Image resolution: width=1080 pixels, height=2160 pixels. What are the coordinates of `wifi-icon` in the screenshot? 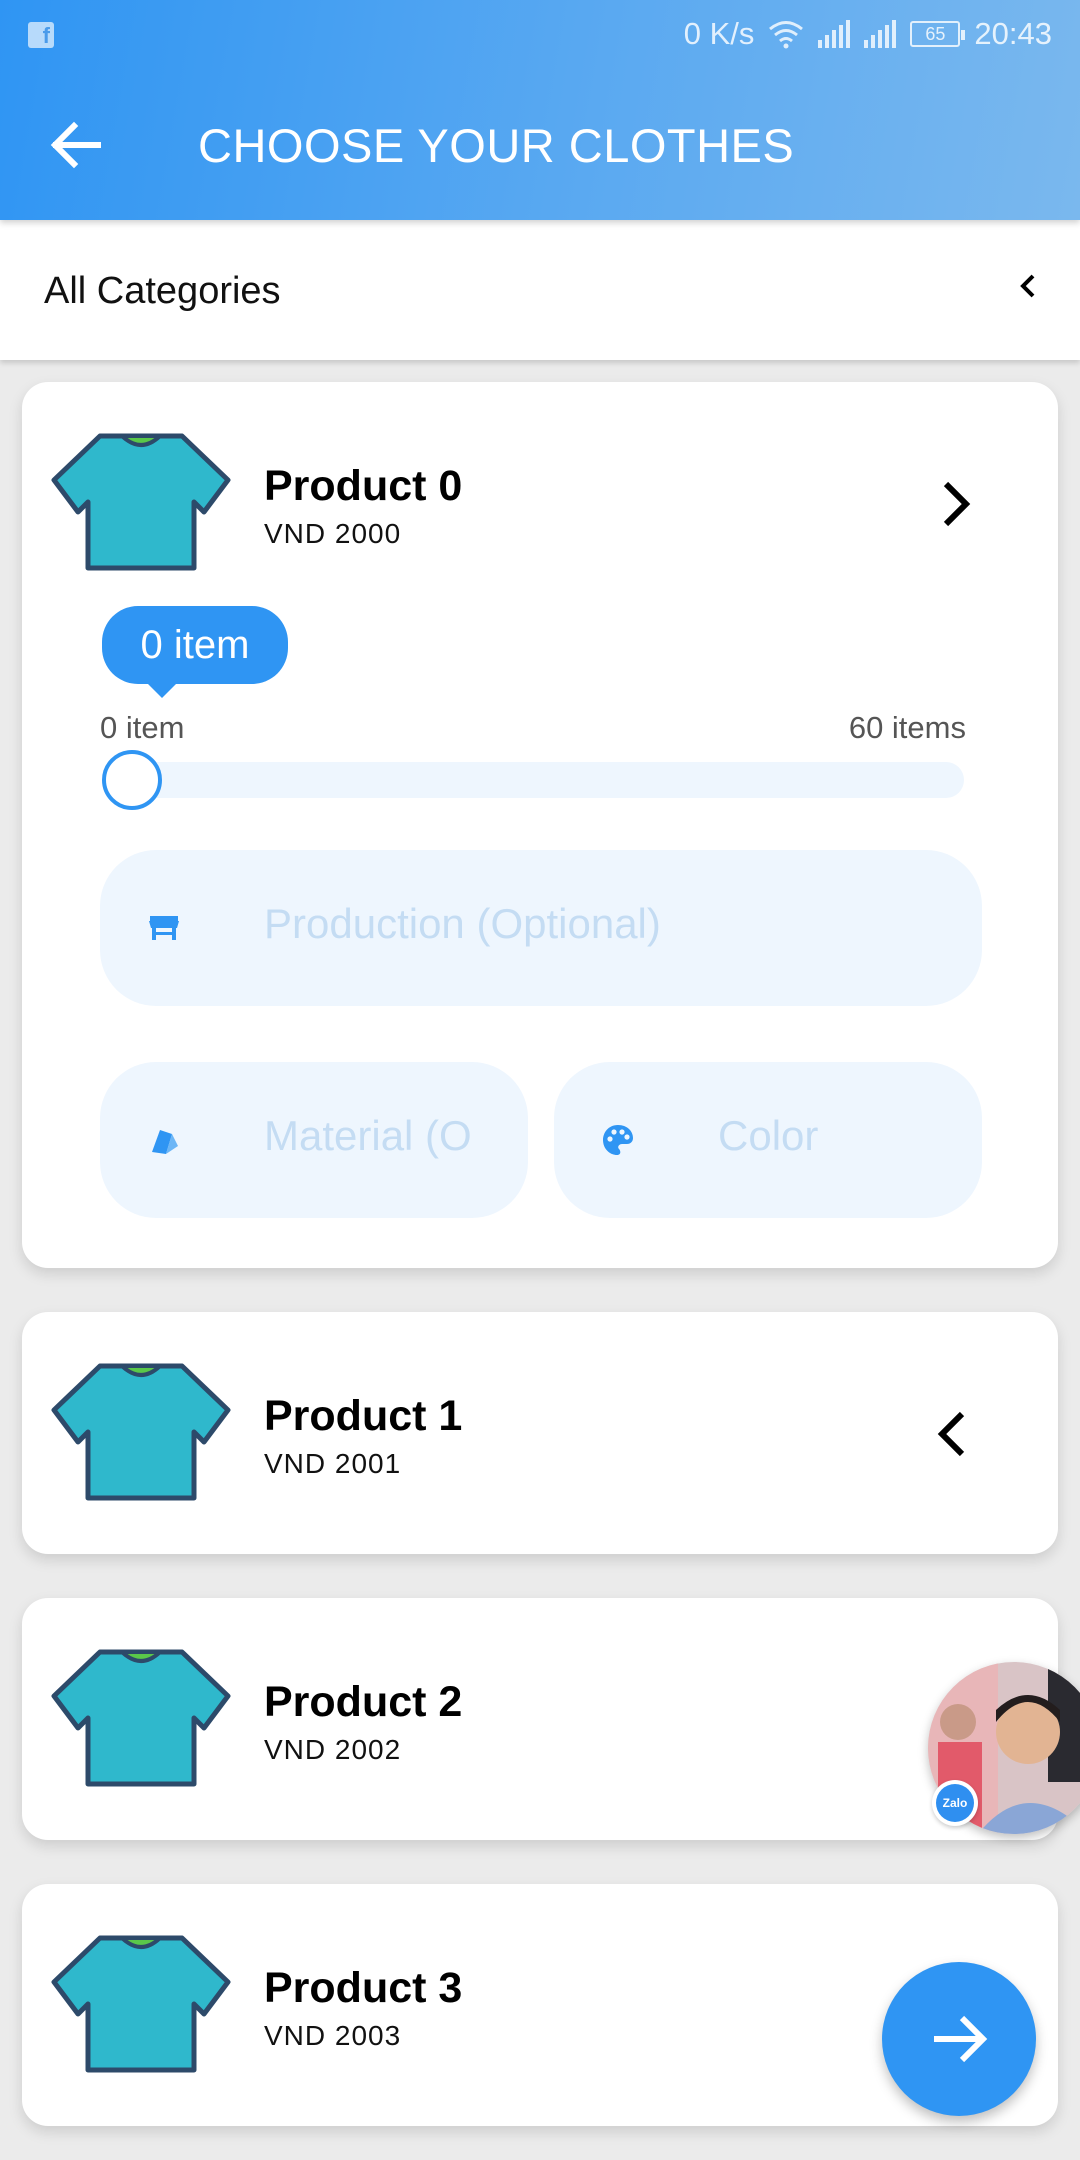 It's located at (786, 35).